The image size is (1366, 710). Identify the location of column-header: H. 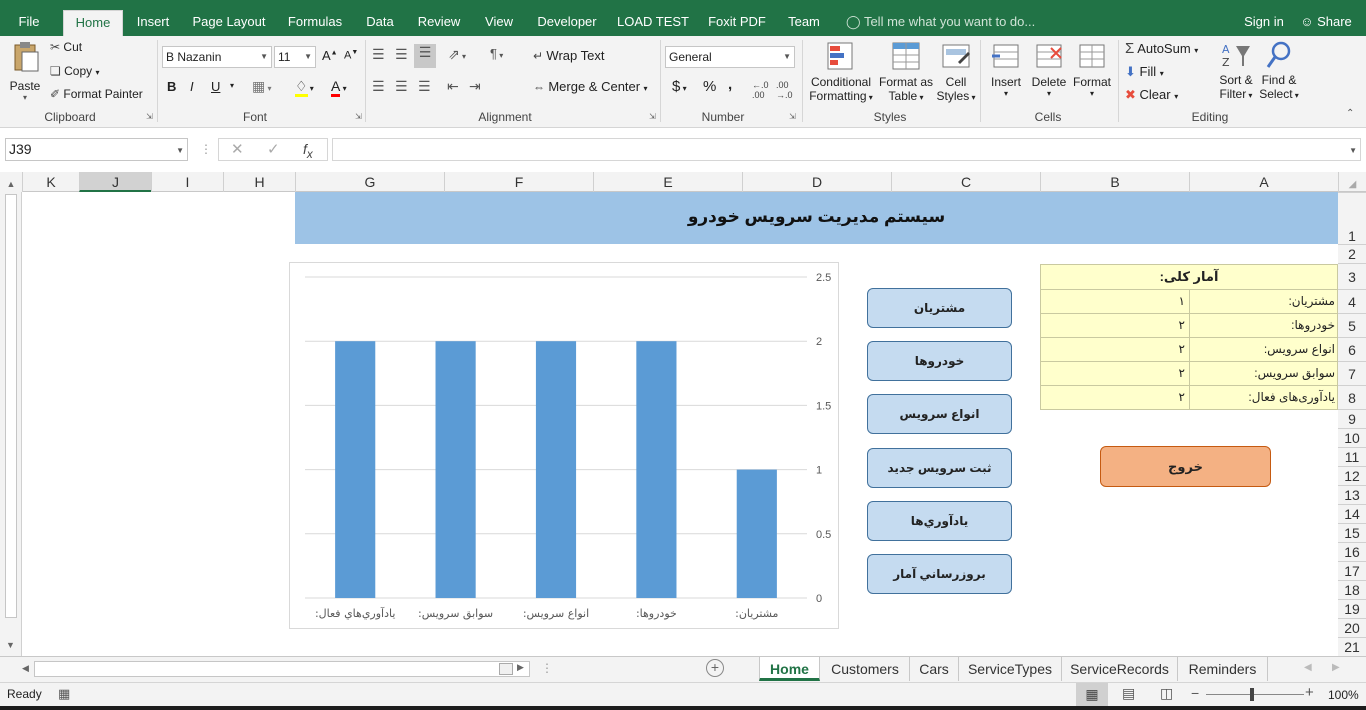
(259, 182).